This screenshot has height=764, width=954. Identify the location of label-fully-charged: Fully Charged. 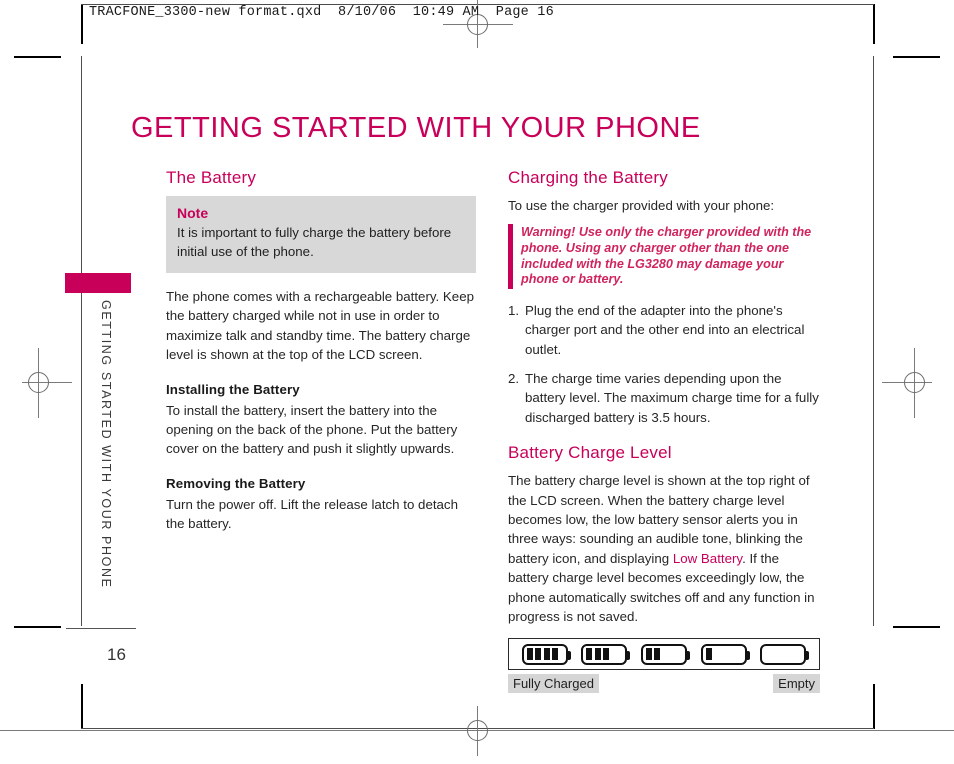
(553, 684).